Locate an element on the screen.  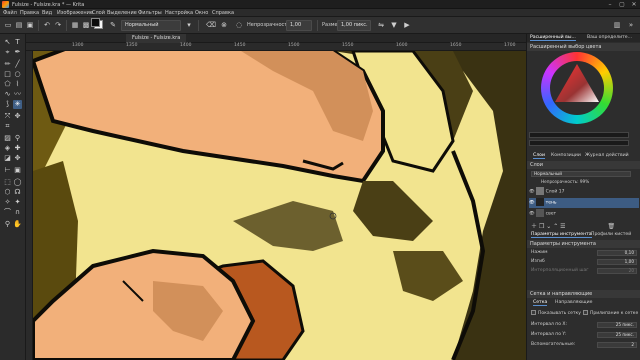
line-tool-icon: ╱ is located at coordinates (17, 64).